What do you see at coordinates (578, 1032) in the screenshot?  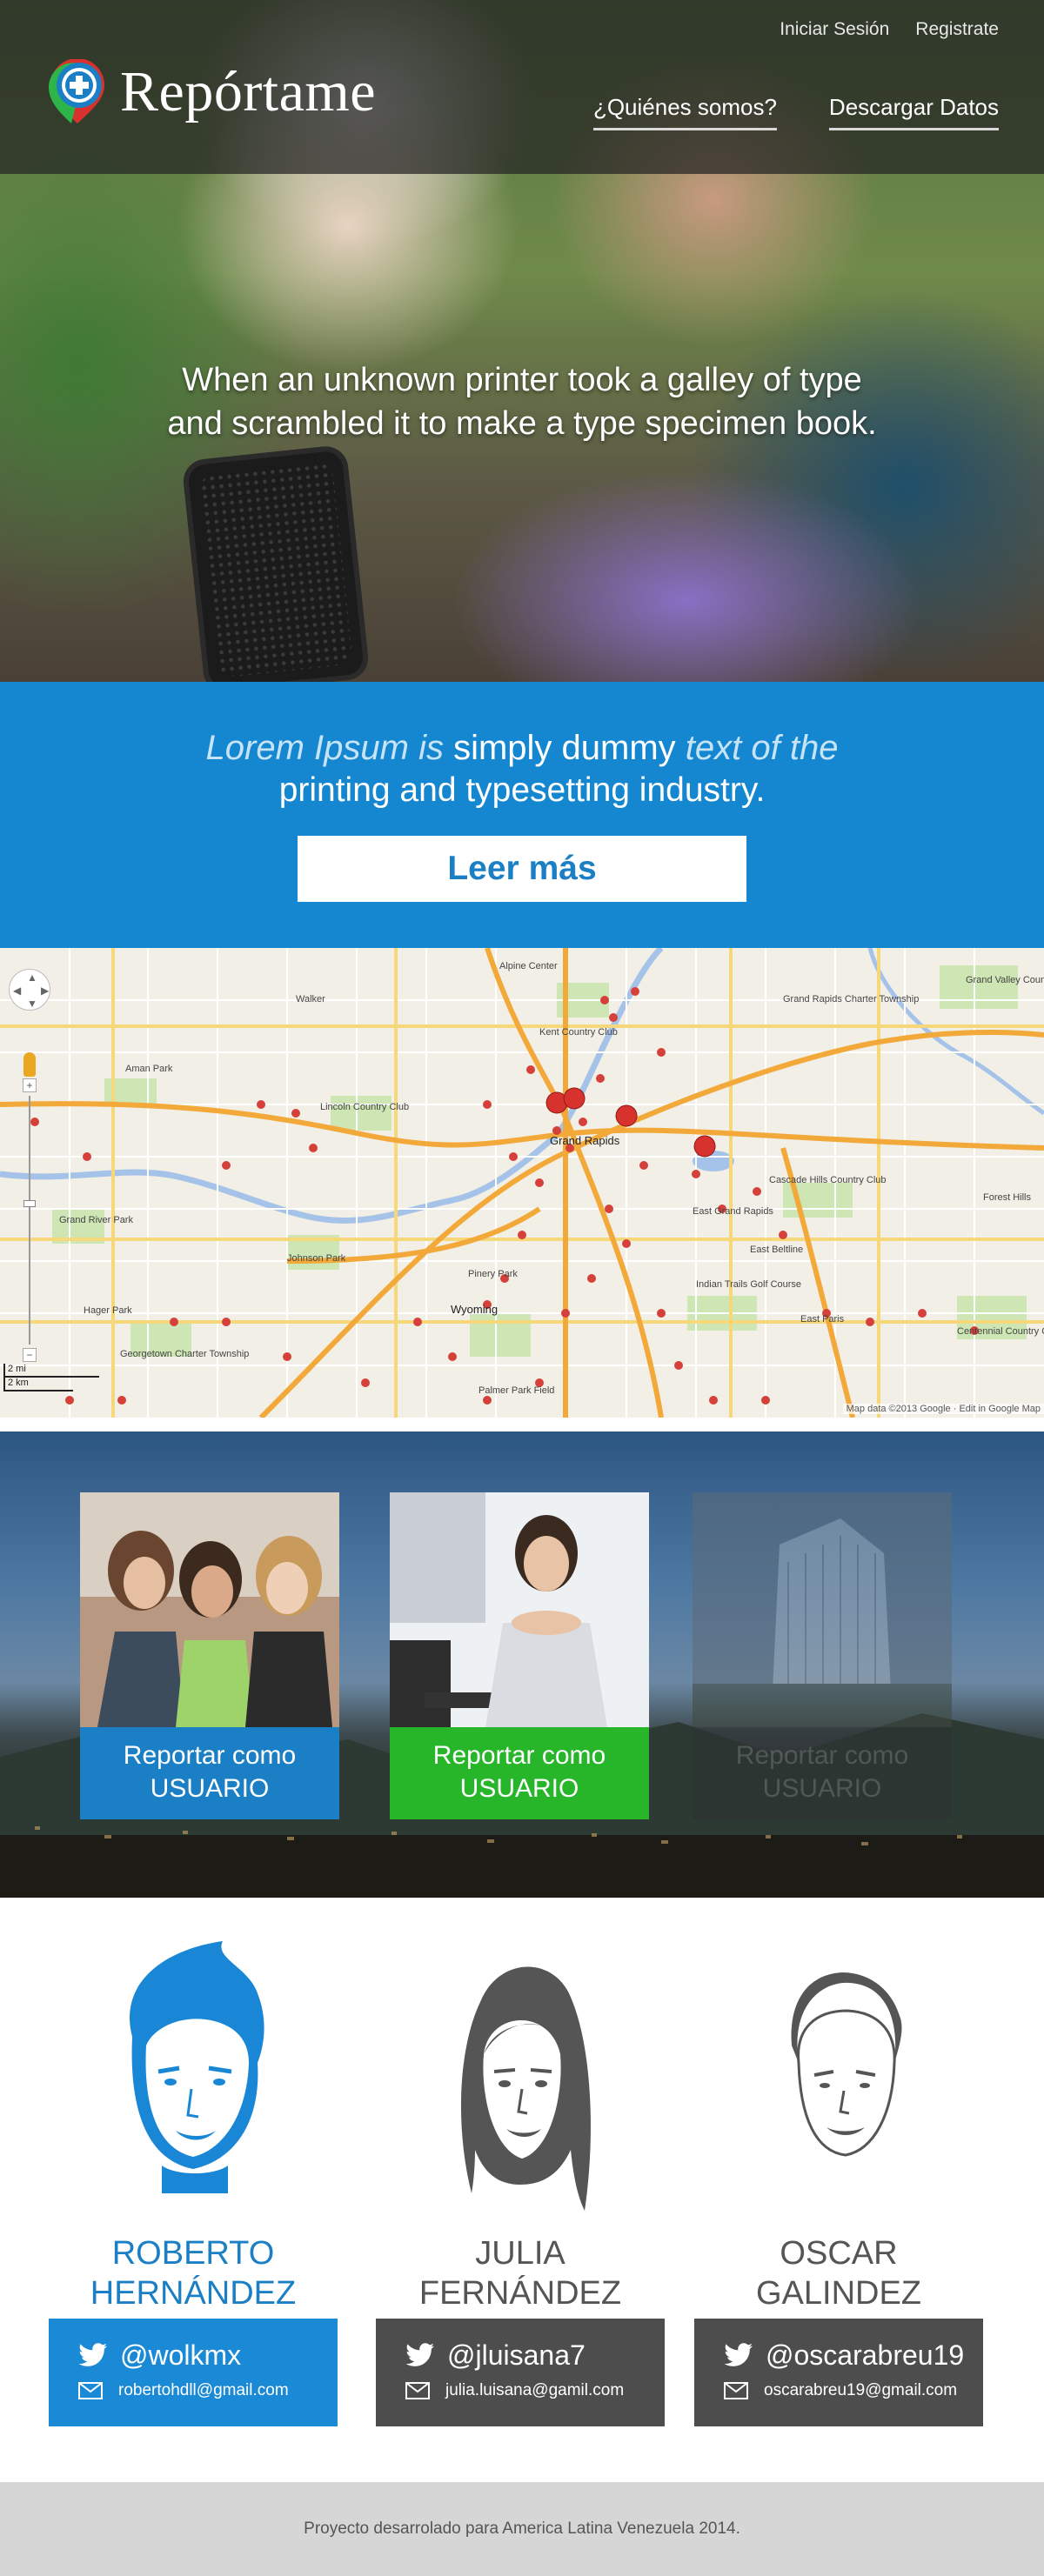 I see `svg-text: Kent Country Club` at bounding box center [578, 1032].